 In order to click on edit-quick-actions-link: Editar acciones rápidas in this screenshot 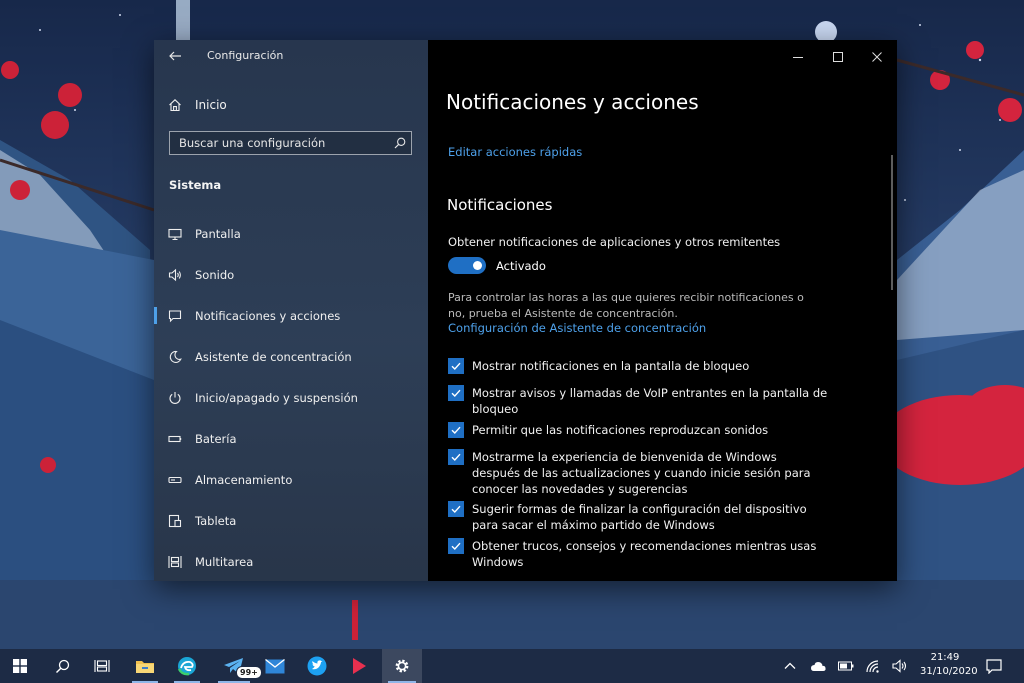, I will do `click(515, 152)`.